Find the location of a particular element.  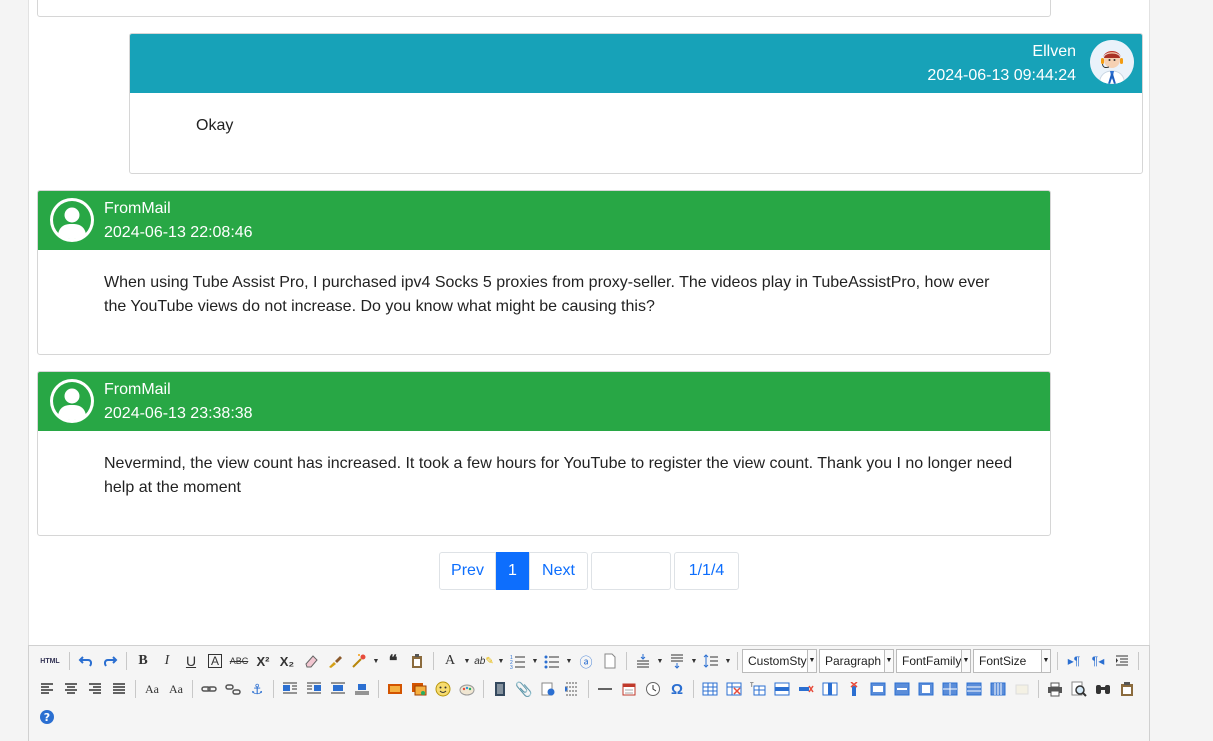

redo-icon is located at coordinates (110, 661).